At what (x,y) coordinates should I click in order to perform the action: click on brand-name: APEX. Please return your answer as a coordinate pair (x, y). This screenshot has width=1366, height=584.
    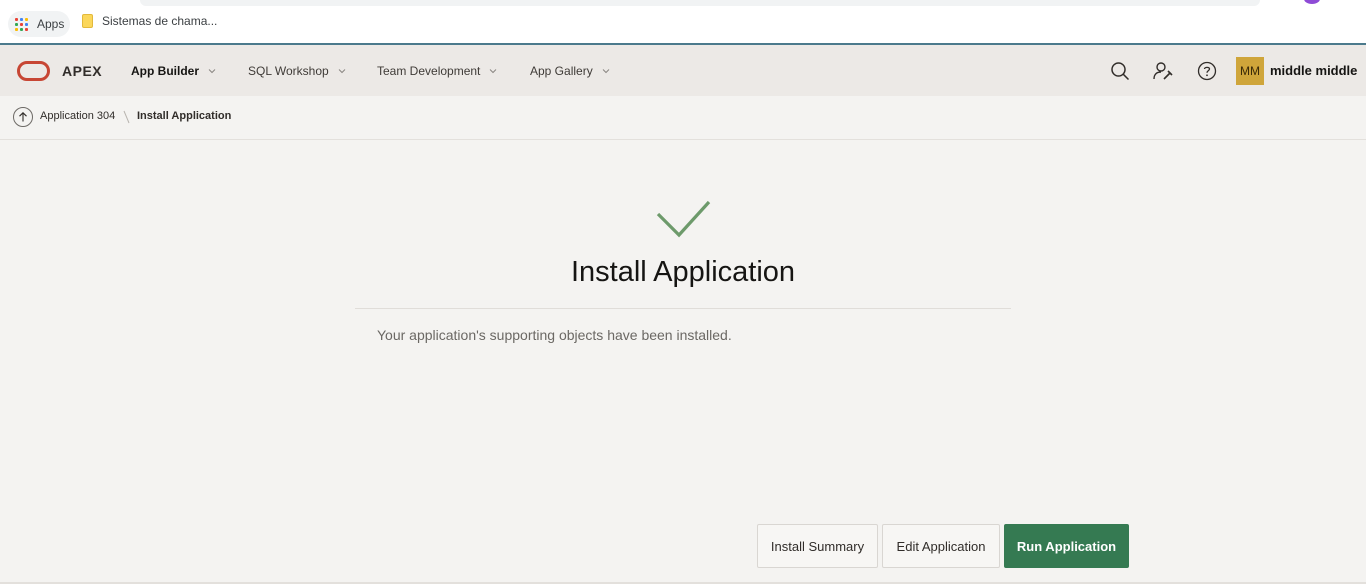
    Looking at the image, I should click on (82, 71).